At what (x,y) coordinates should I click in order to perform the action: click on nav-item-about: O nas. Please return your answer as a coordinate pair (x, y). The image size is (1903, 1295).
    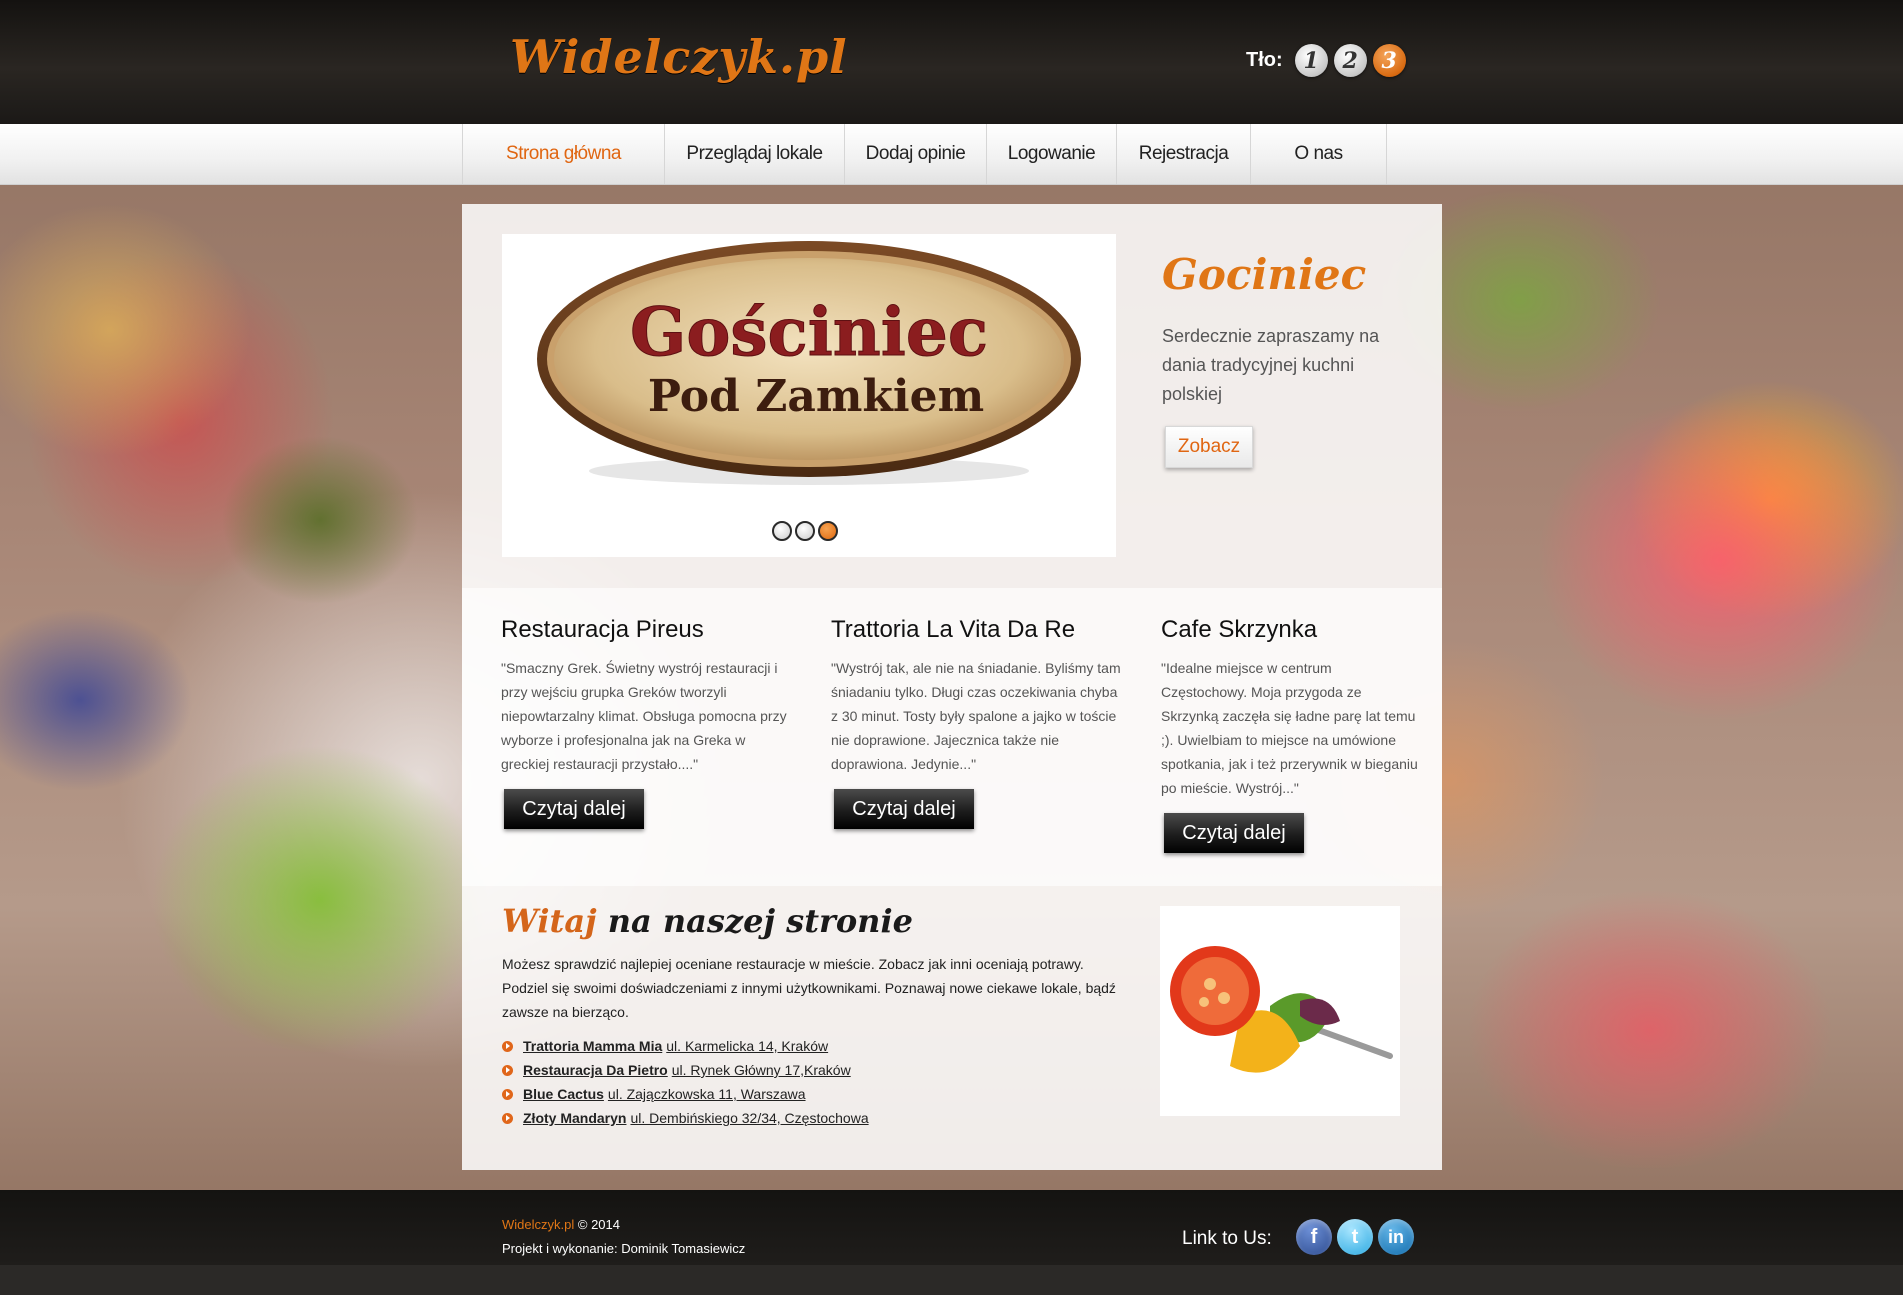
    Looking at the image, I should click on (1319, 154).